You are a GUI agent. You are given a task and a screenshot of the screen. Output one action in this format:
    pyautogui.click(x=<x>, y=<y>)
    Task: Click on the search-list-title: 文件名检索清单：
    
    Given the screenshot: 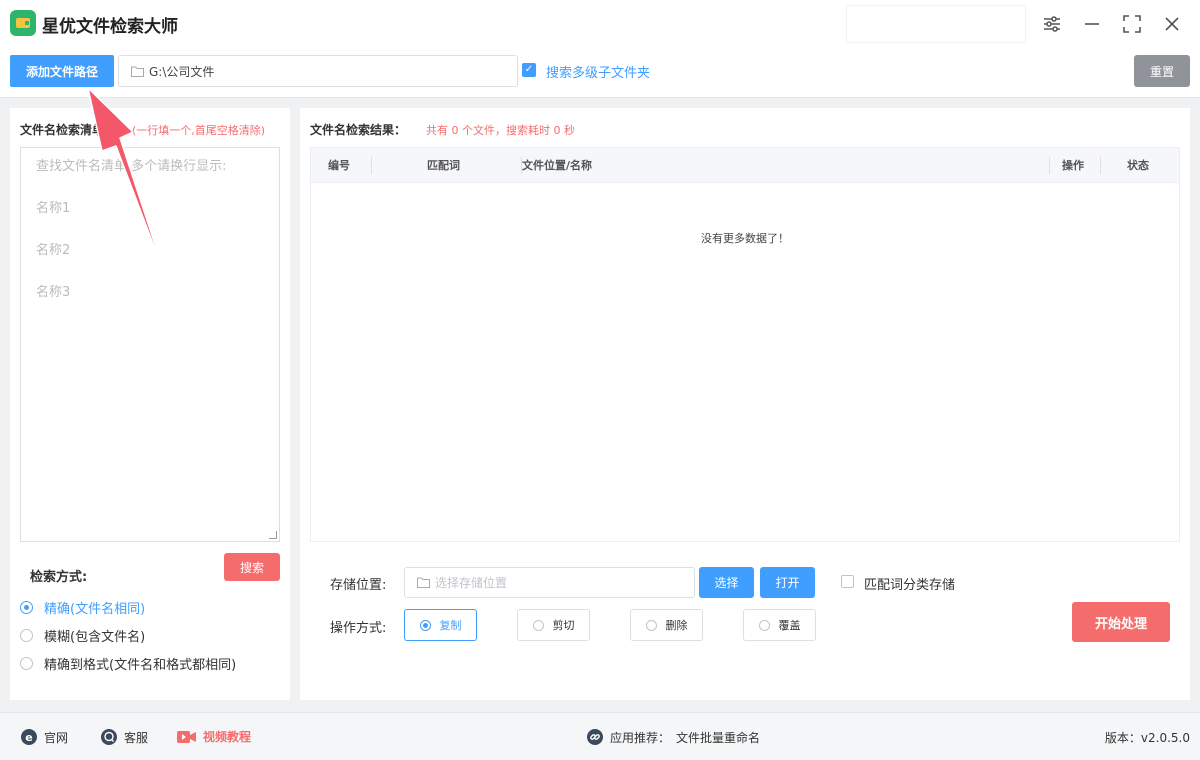 What is the action you would take?
    pyautogui.click(x=68, y=130)
    